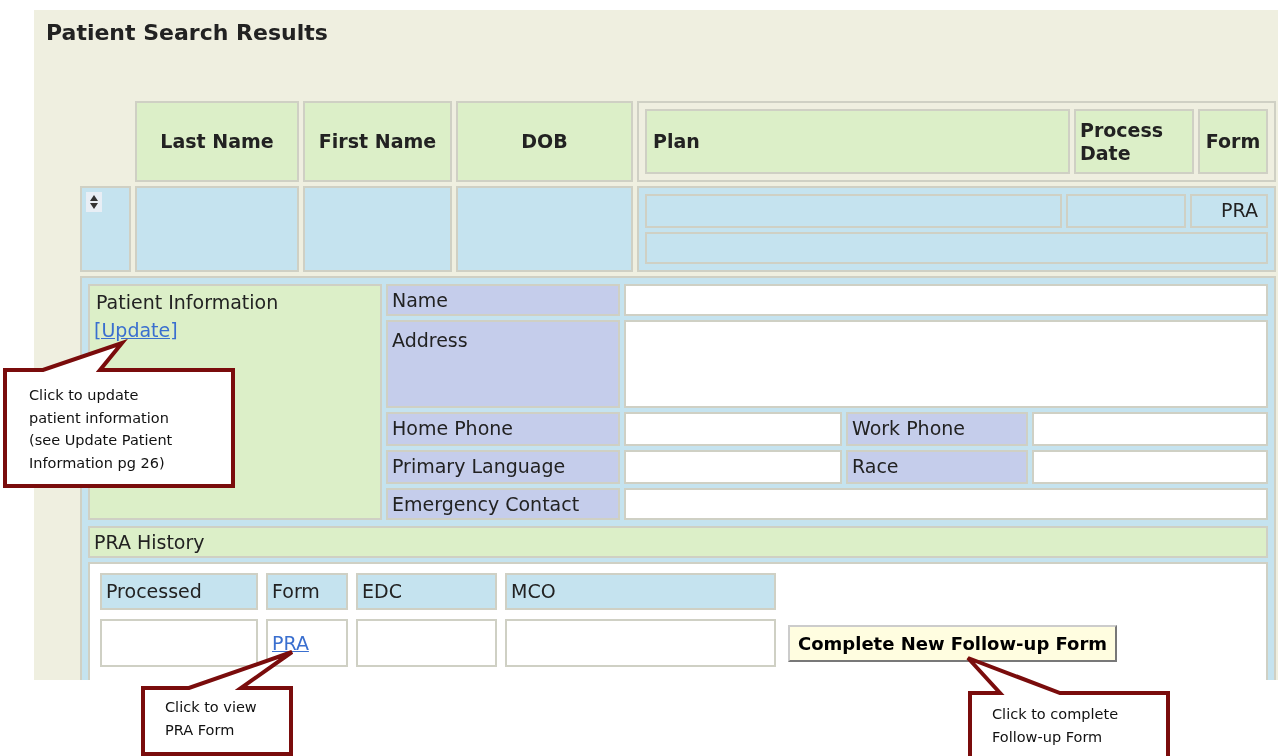  I want to click on column-header: First Name, so click(377, 141).